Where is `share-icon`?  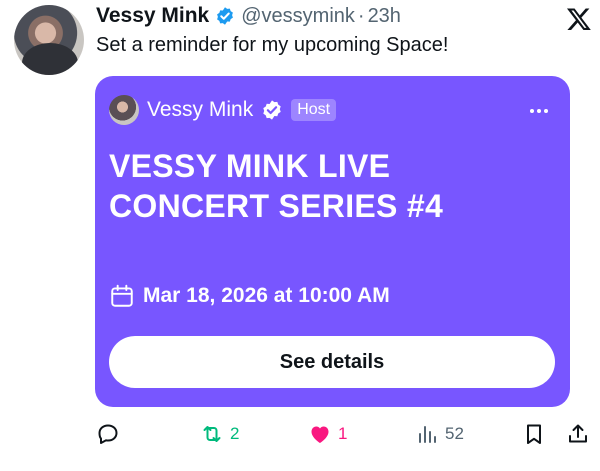
share-icon is located at coordinates (578, 433).